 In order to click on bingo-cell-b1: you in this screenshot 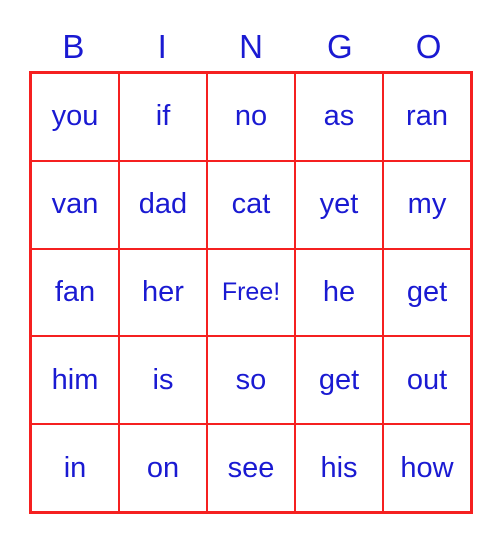, I will do `click(75, 117)`.